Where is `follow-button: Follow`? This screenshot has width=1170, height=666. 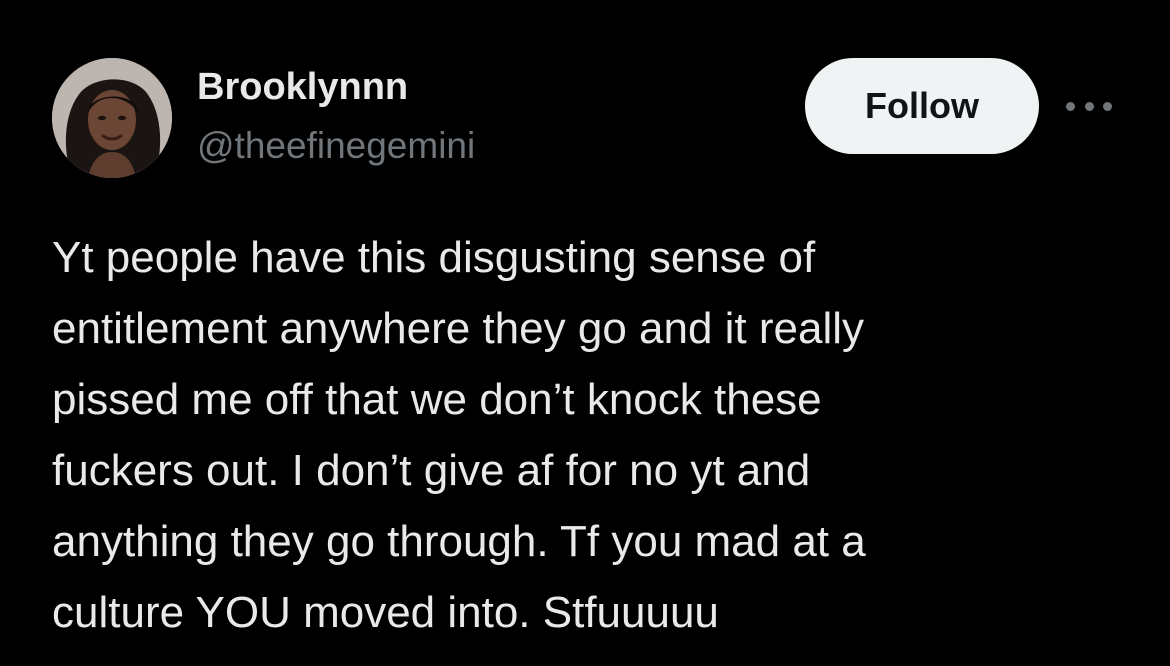 follow-button: Follow is located at coordinates (922, 106).